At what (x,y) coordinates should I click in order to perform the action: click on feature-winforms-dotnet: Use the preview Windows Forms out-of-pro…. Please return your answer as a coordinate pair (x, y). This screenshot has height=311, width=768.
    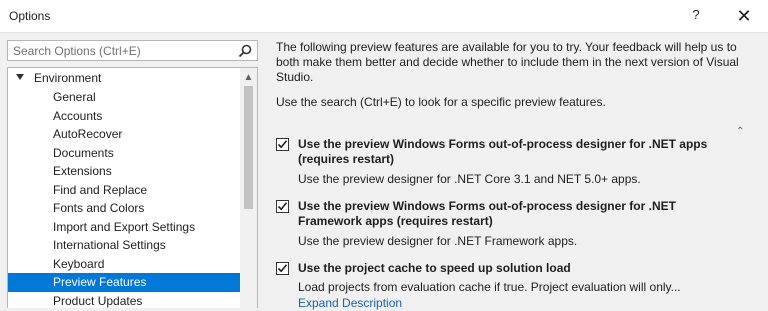
    Looking at the image, I should click on (511, 165).